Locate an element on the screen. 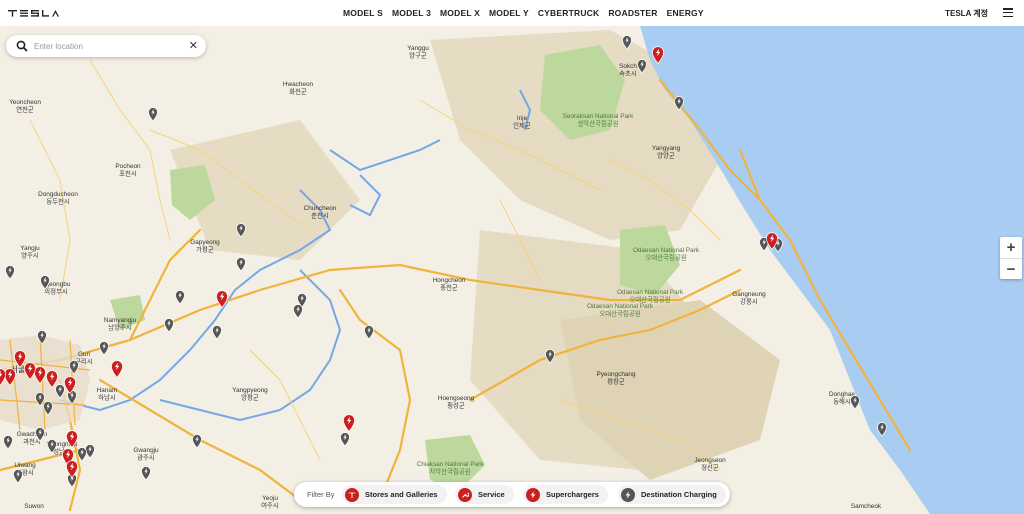 The width and height of the screenshot is (1024, 514). zoom-control: + − is located at coordinates (1011, 258).